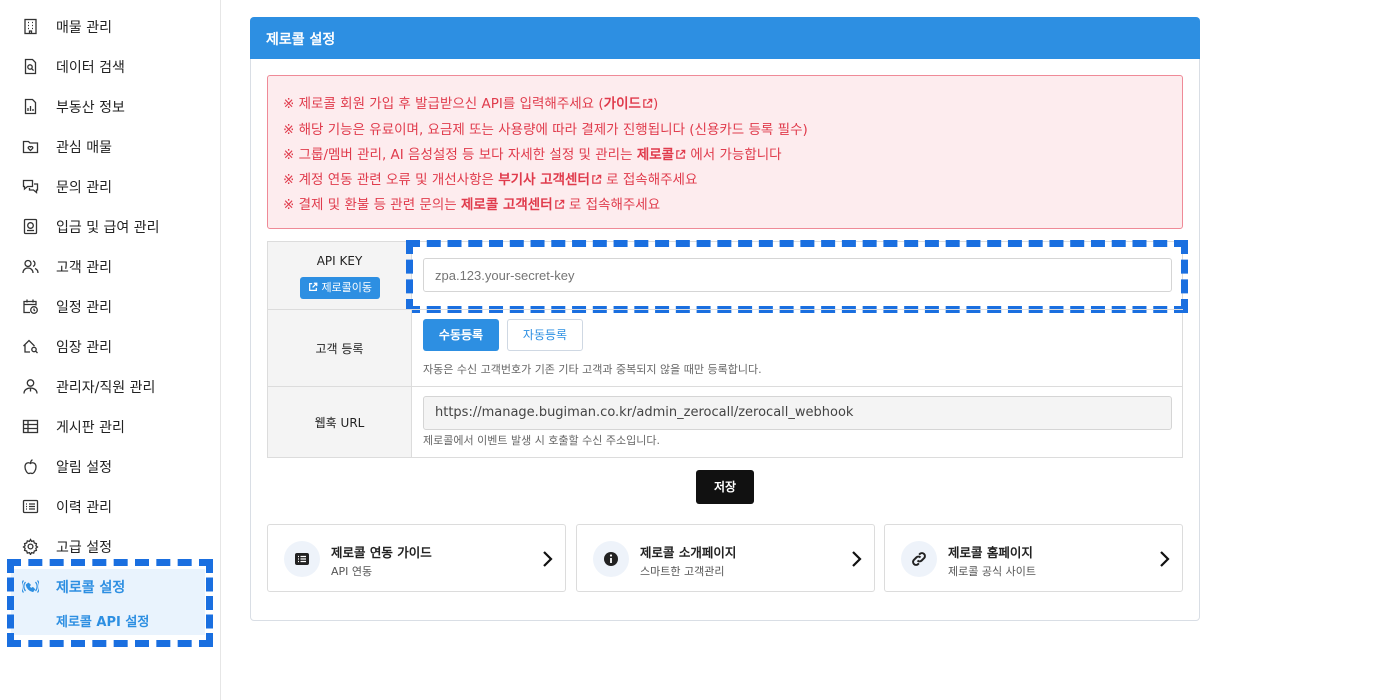 The image size is (1400, 700). I want to click on card-subtitle: 제로콜 공식 사이트, so click(992, 571).